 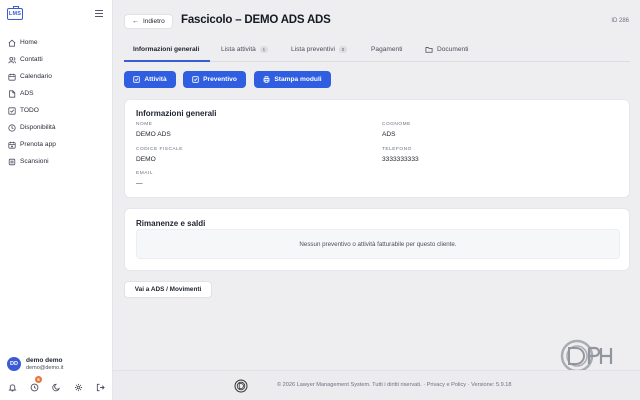 I want to click on page-title: Fascicolo – DEMO ADS ADS, so click(x=256, y=20).